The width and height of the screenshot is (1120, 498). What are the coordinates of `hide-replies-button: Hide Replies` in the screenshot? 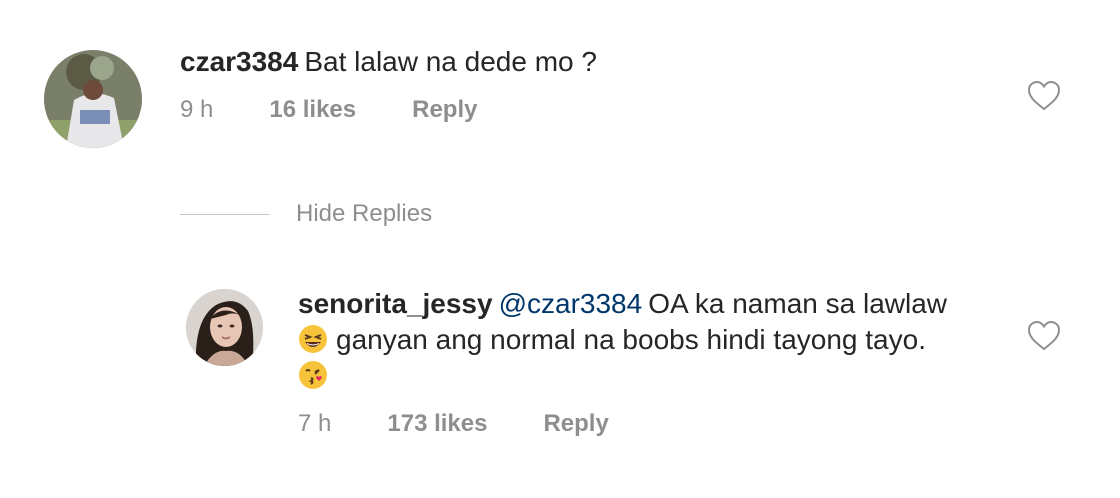 It's located at (306, 214).